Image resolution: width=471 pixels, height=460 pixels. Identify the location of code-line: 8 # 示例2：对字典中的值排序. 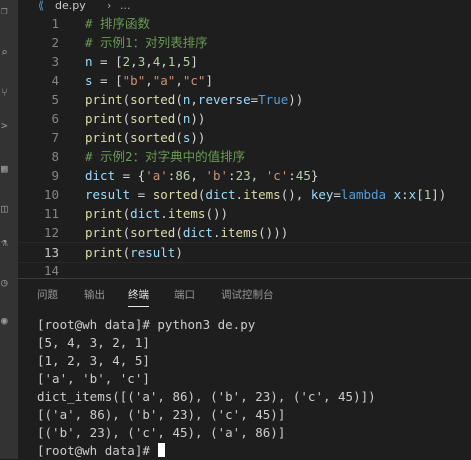
(244, 156).